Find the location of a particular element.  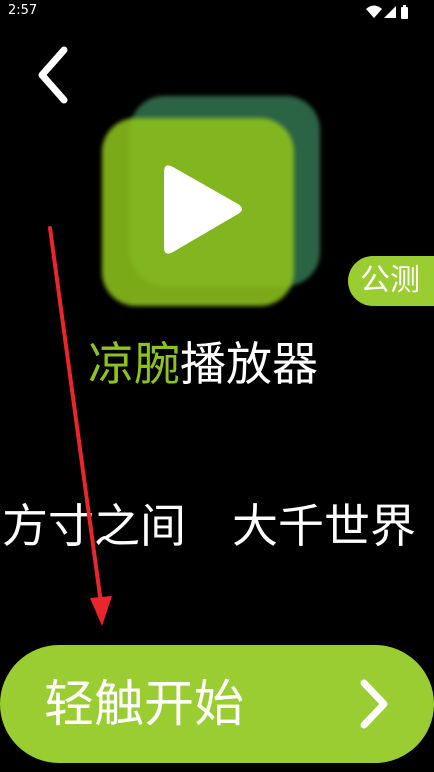

signal-icon is located at coordinates (390, 12).